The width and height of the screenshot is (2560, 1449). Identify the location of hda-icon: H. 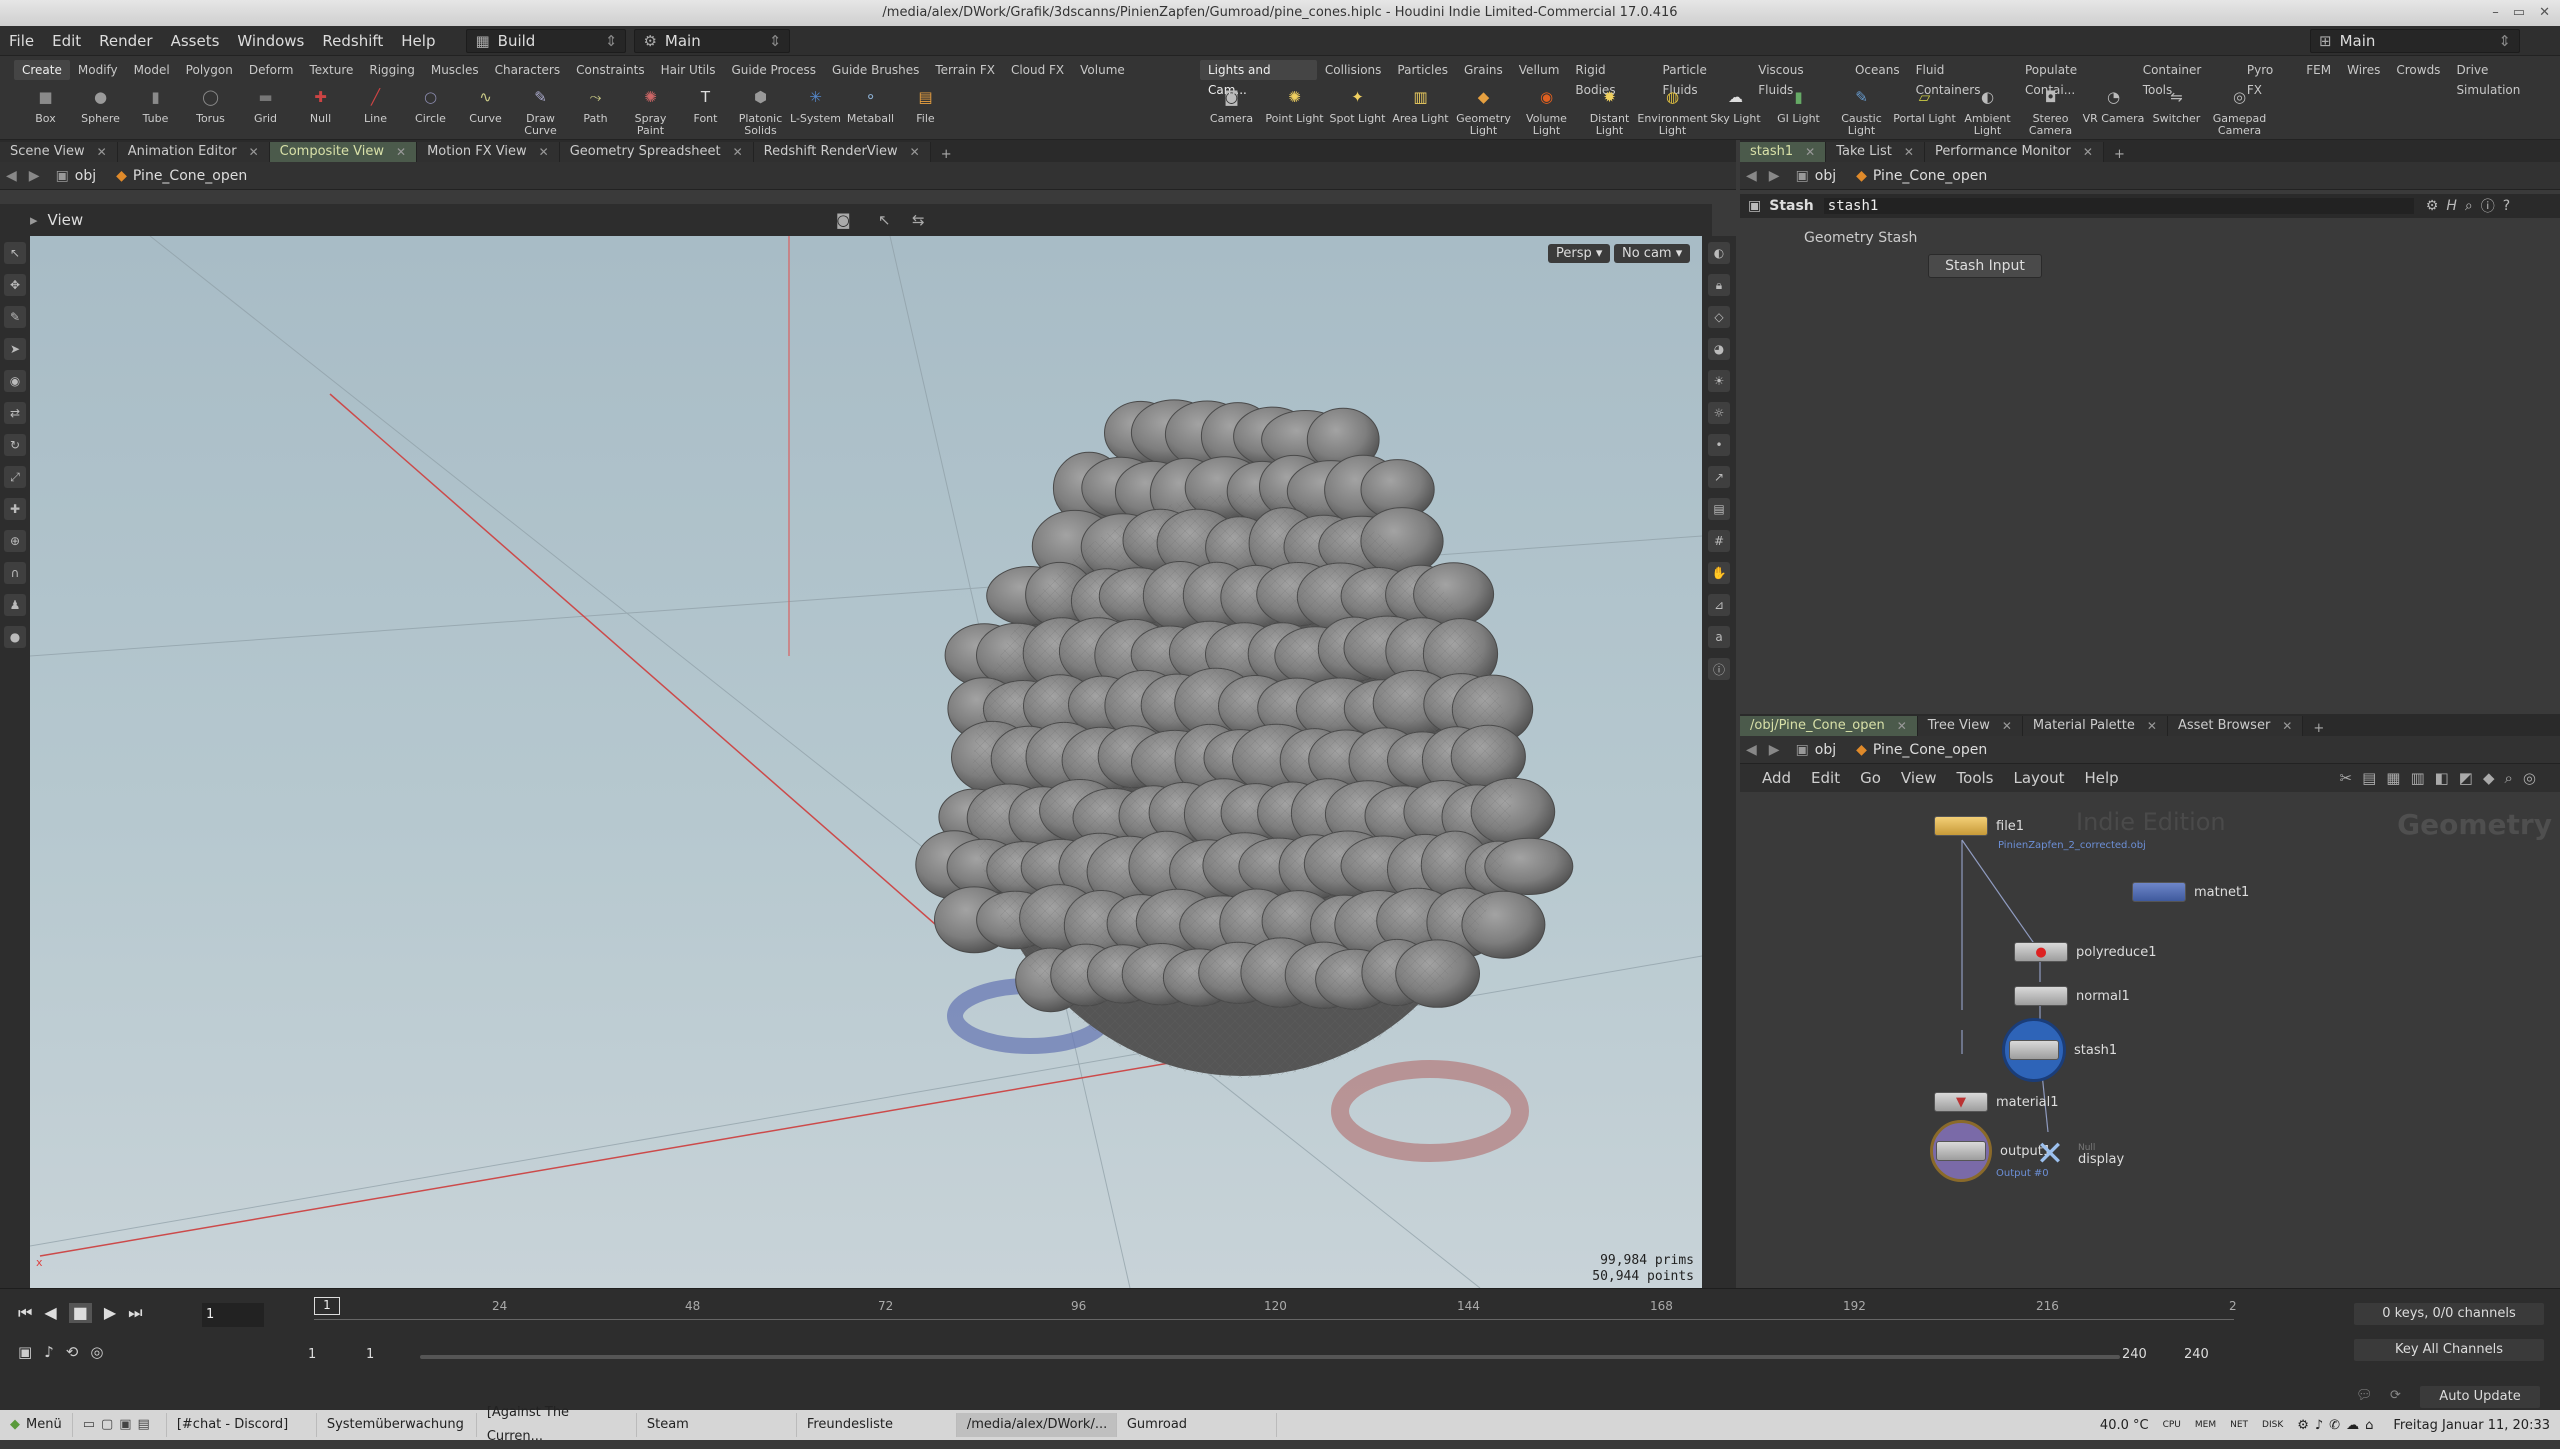
(2451, 206).